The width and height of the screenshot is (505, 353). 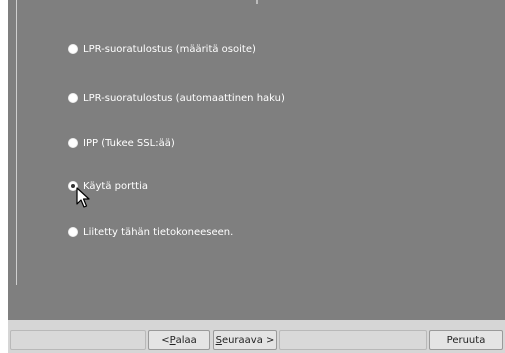 What do you see at coordinates (186, 340) in the screenshot?
I see `back-button-label: alaa` at bounding box center [186, 340].